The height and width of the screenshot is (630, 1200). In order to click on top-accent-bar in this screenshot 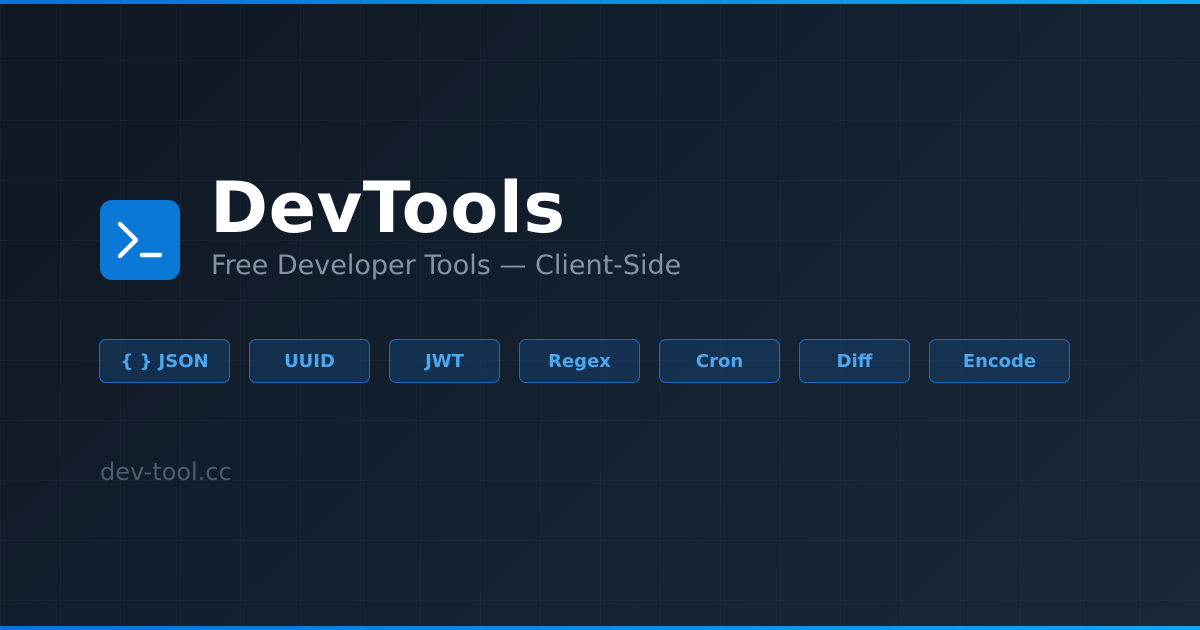, I will do `click(600, 2)`.